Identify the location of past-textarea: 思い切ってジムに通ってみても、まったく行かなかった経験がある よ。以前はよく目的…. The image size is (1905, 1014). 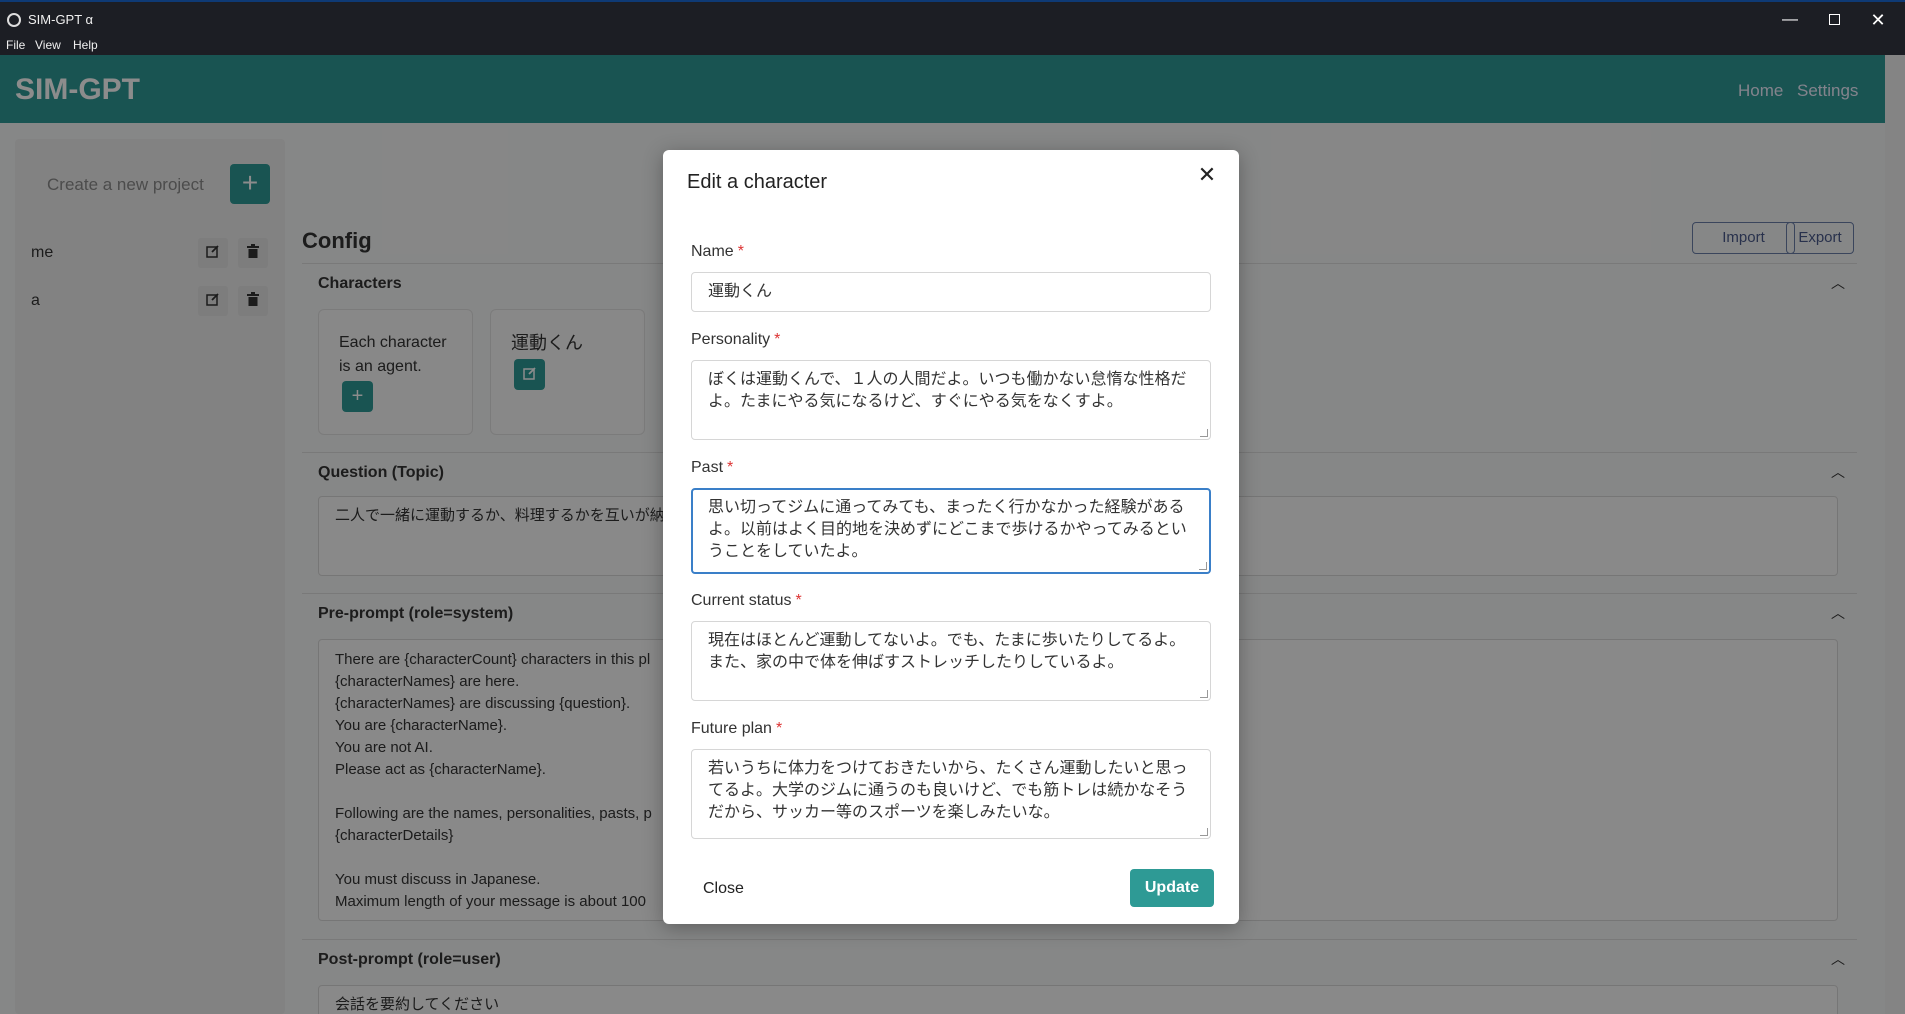
(951, 531).